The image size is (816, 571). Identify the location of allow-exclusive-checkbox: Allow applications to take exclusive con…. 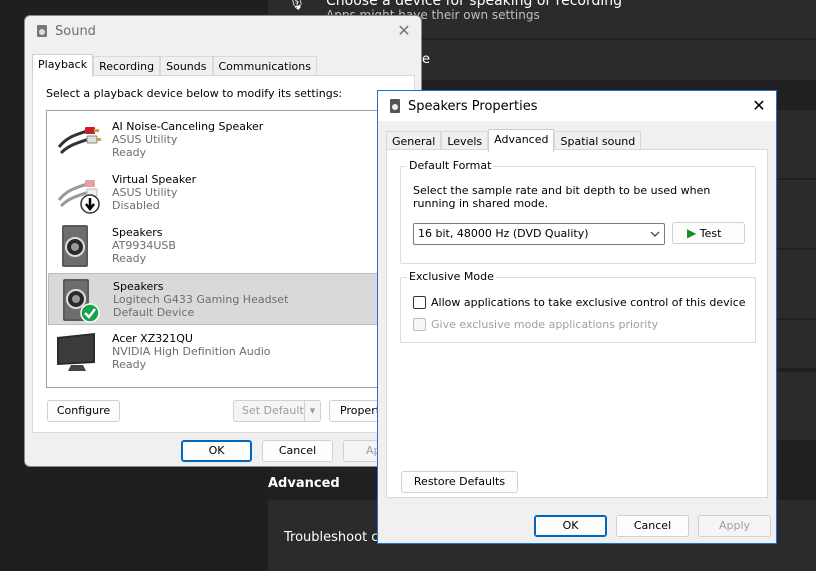
(579, 302).